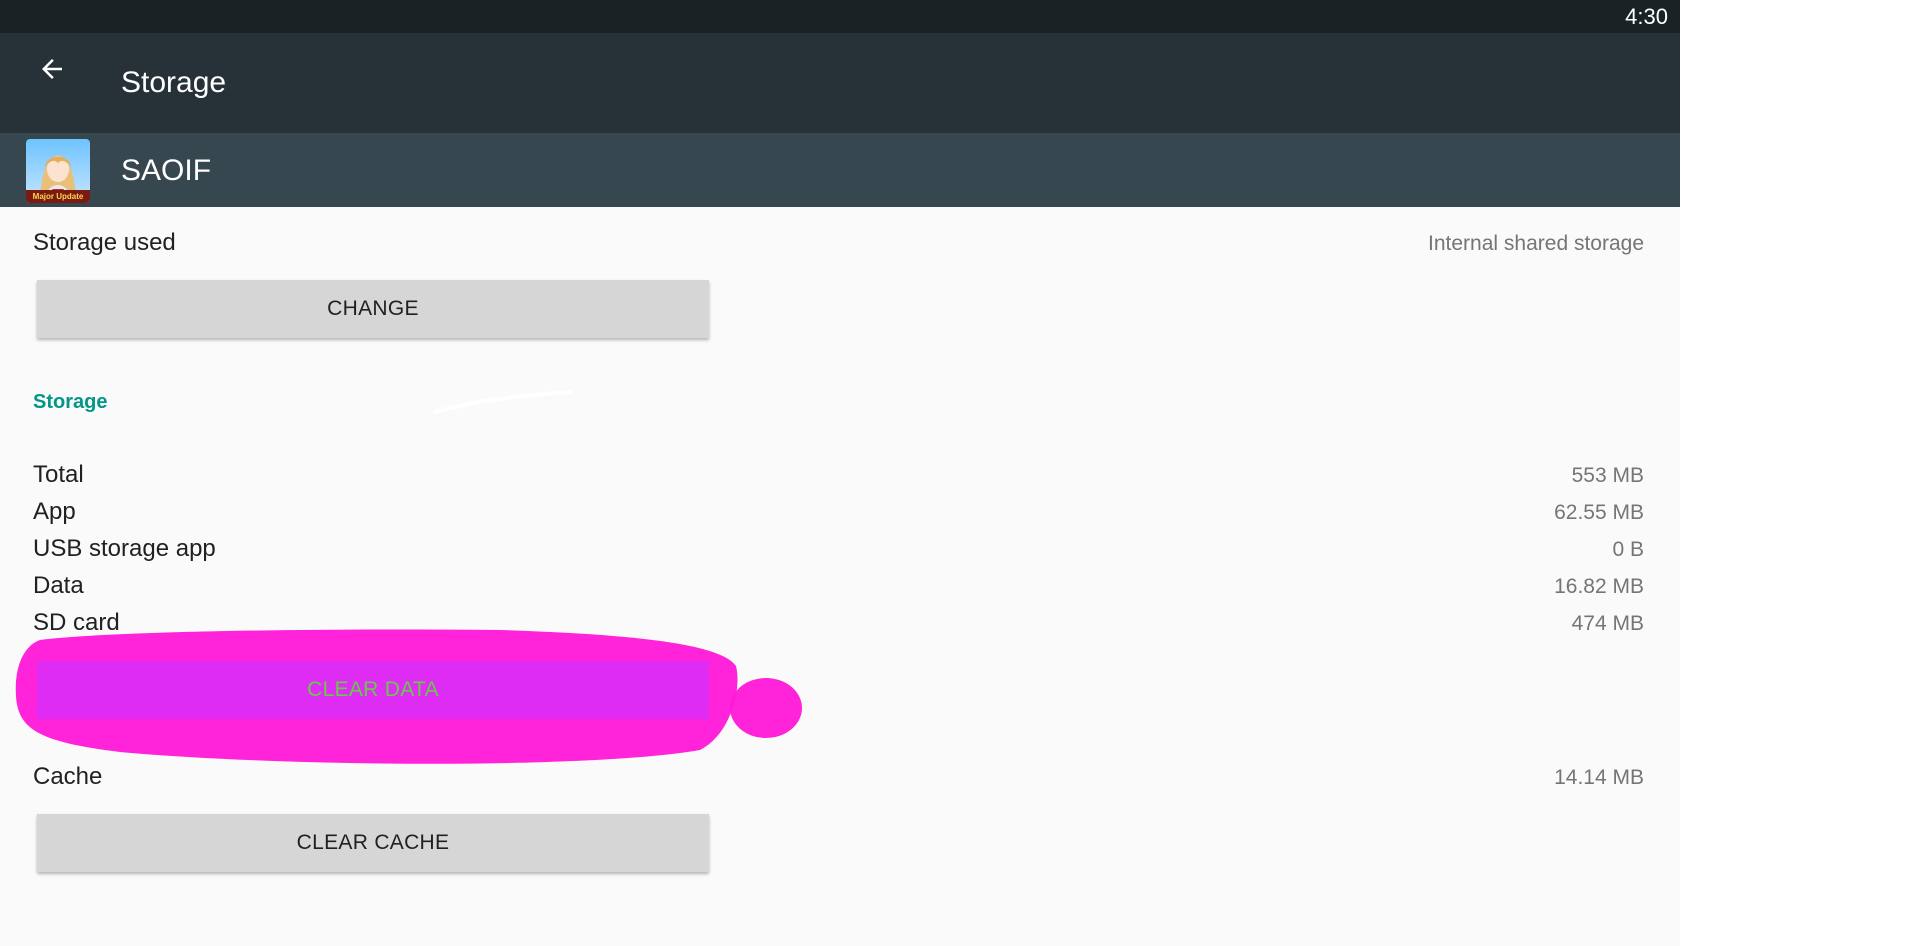  I want to click on storage-used-label: Storage used, so click(104, 242).